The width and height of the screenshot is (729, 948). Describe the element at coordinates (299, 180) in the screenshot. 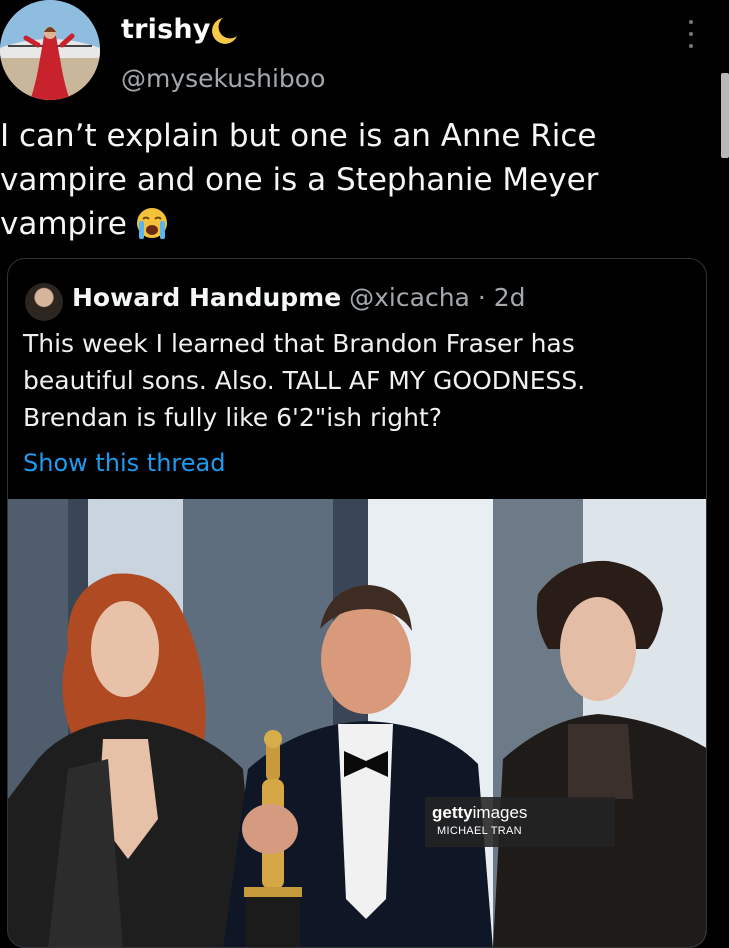

I see `tweet-text-line: vampire and one is a Stephanie Meyer` at that location.